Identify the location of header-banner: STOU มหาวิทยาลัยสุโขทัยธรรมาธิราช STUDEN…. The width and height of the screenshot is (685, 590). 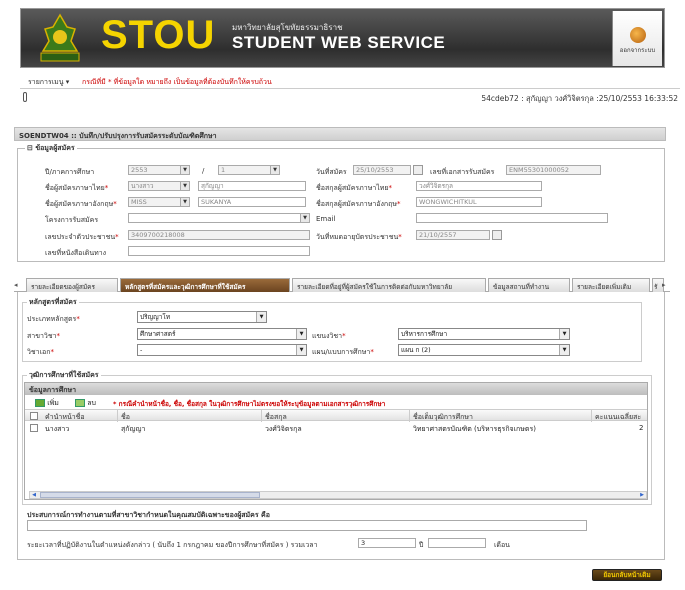
(342, 38).